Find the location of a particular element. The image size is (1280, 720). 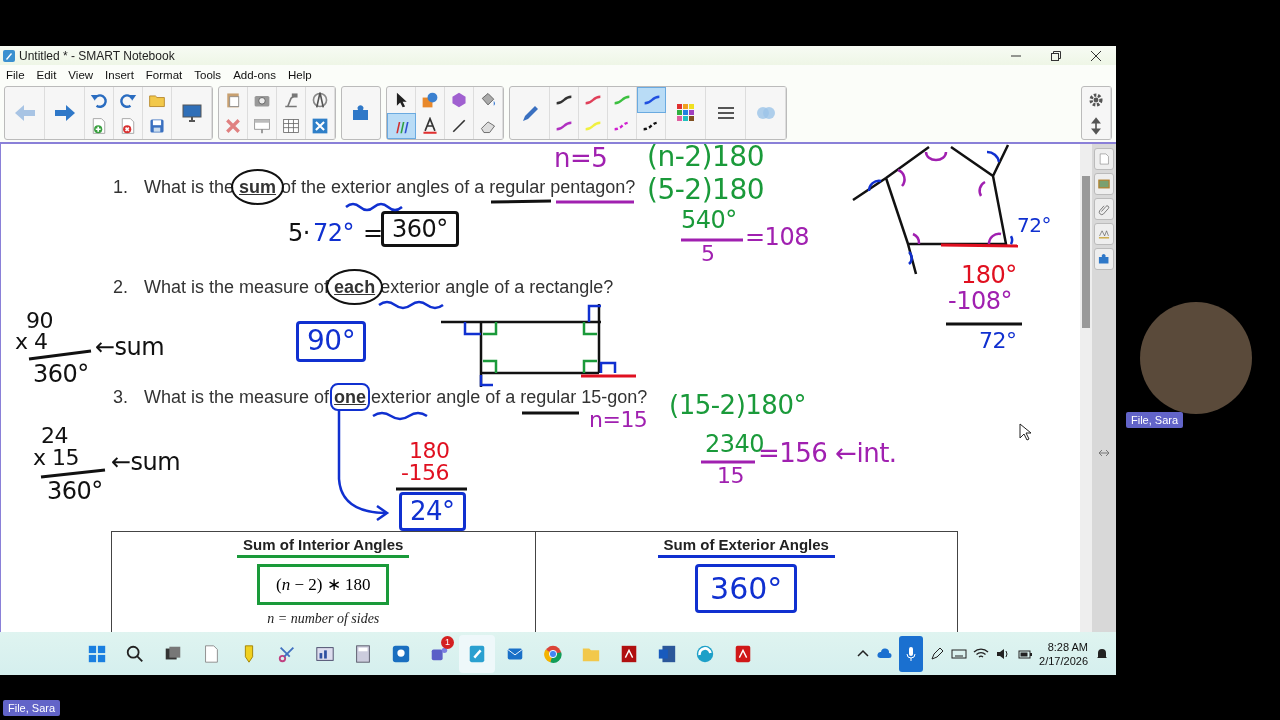

question-number: 2. is located at coordinates (120, 287).